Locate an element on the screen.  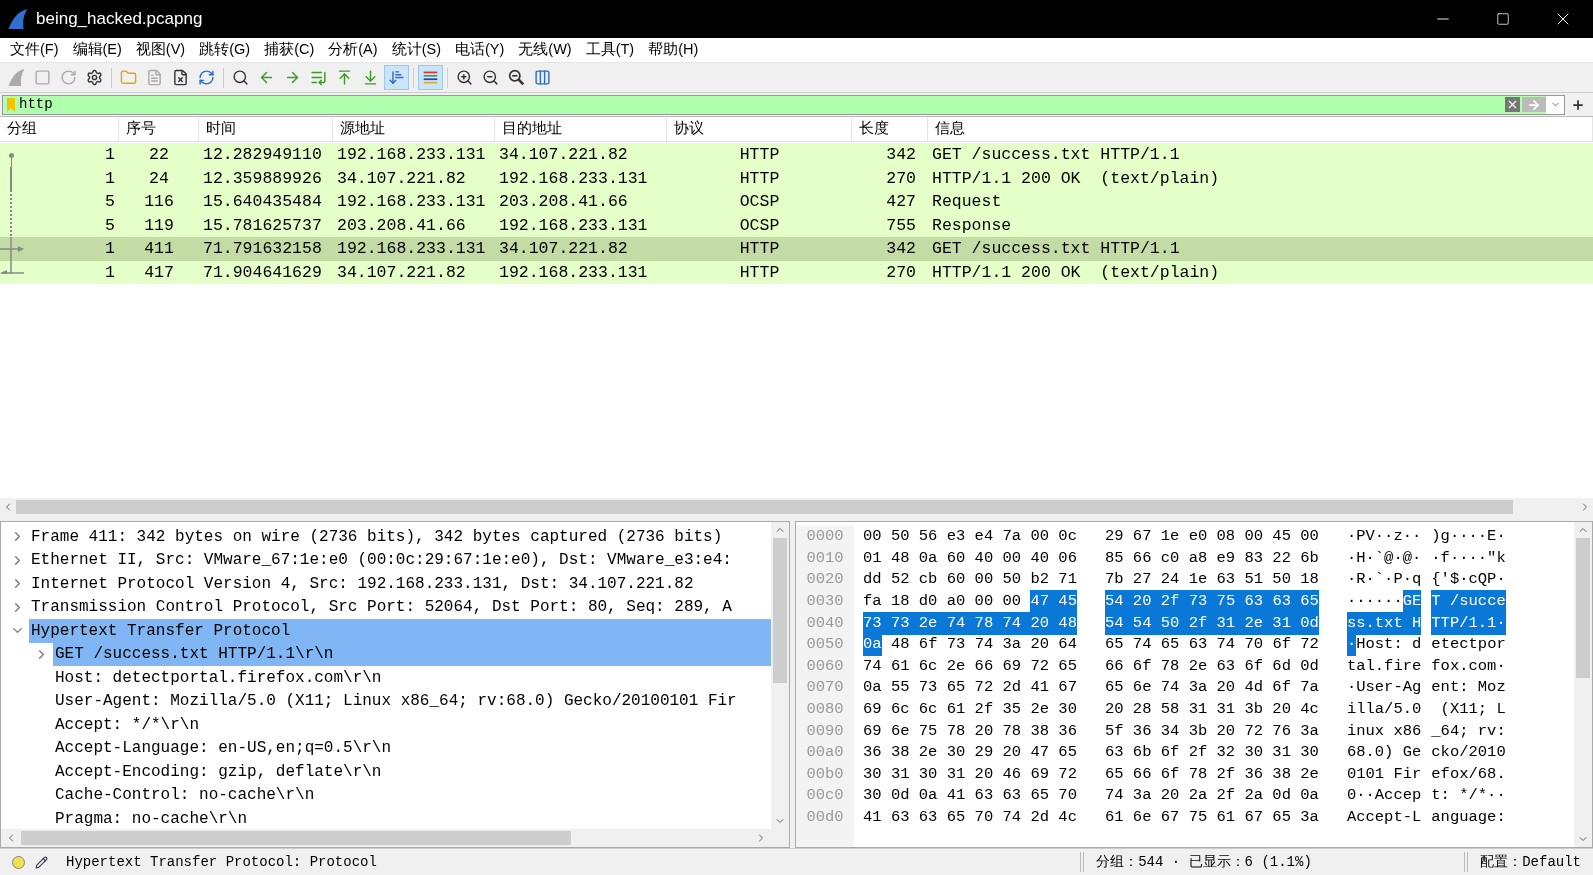
table-cell-text: 12.359889926 is located at coordinates (262, 178).